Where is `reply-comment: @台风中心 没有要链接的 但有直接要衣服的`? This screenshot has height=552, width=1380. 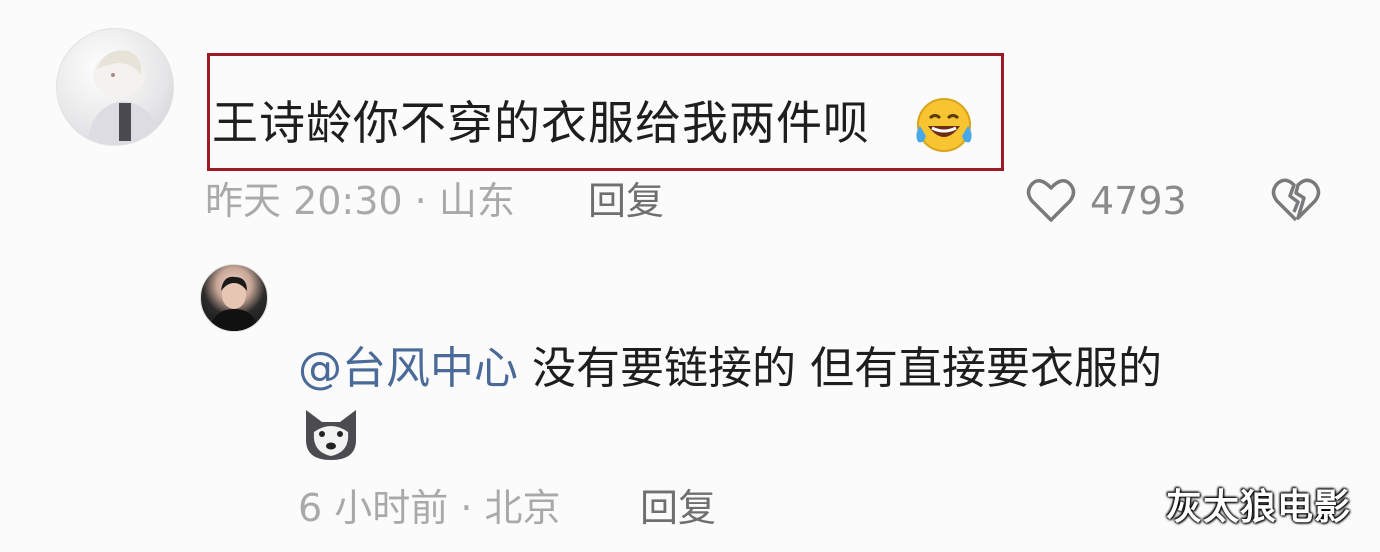 reply-comment: @台风中心 没有要链接的 但有直接要衣服的 is located at coordinates (730, 369).